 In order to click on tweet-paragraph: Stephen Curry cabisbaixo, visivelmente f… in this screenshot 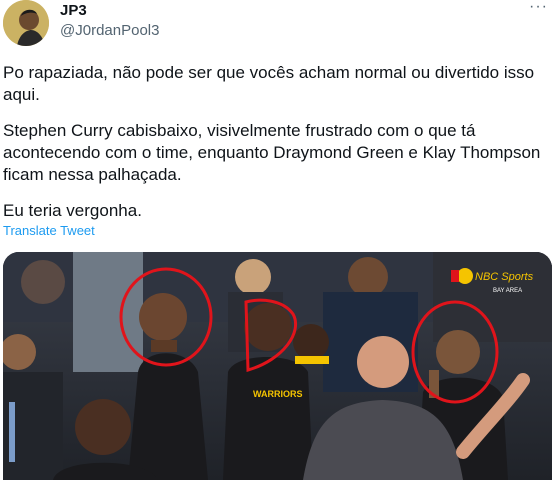, I will do `click(272, 152)`.